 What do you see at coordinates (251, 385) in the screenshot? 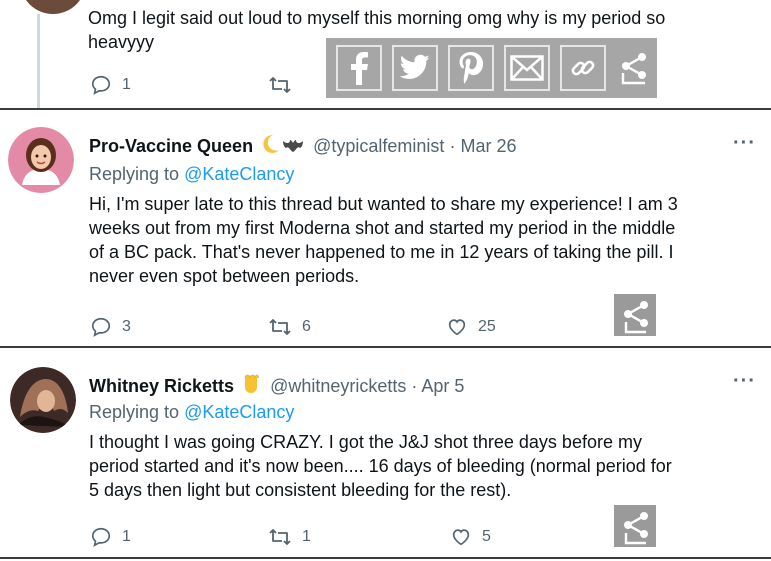
I see `raised-fist-emoji` at bounding box center [251, 385].